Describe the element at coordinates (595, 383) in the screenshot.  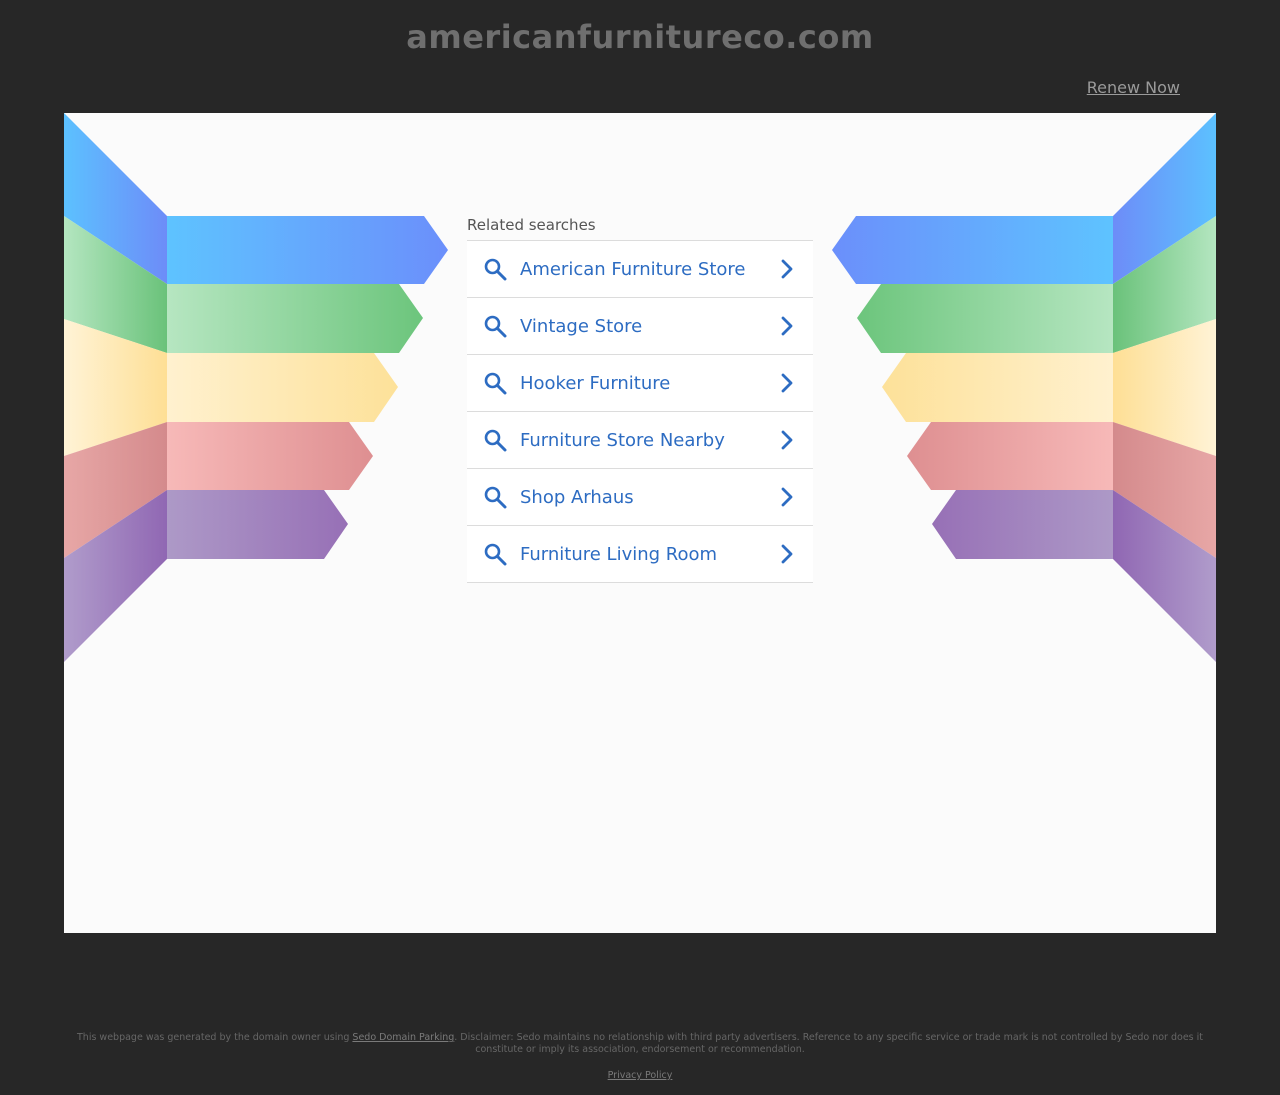
I see `related-search-label: Hooker Furniture` at that location.